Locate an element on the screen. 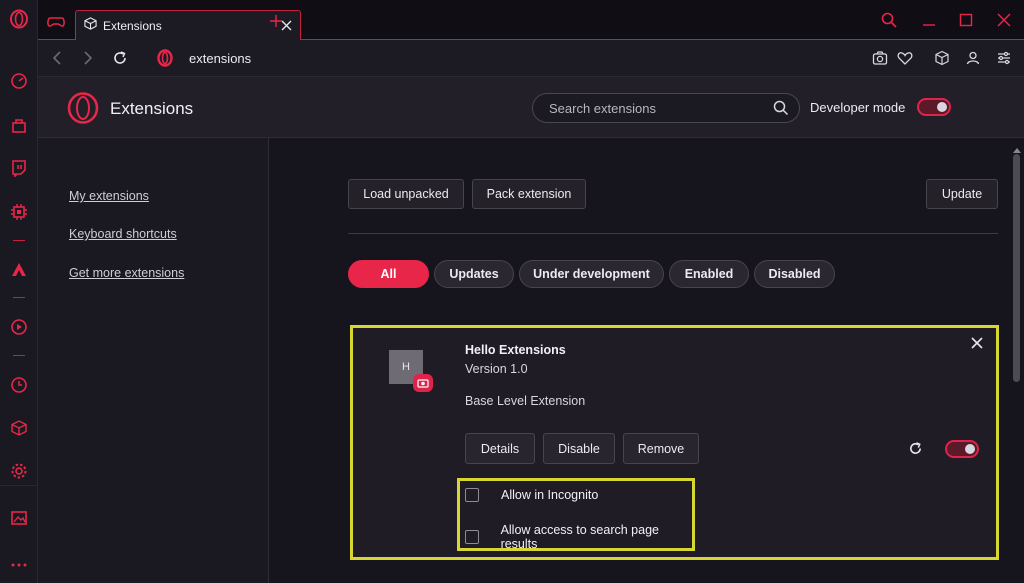 The height and width of the screenshot is (583, 1024). nav-my-extensions: My extensions is located at coordinates (109, 196).